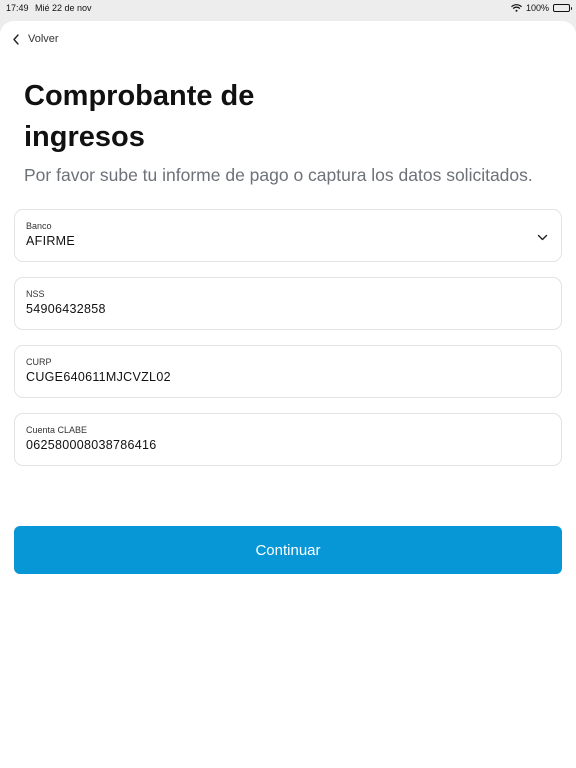  I want to click on continue-button: Continuar, so click(288, 550).